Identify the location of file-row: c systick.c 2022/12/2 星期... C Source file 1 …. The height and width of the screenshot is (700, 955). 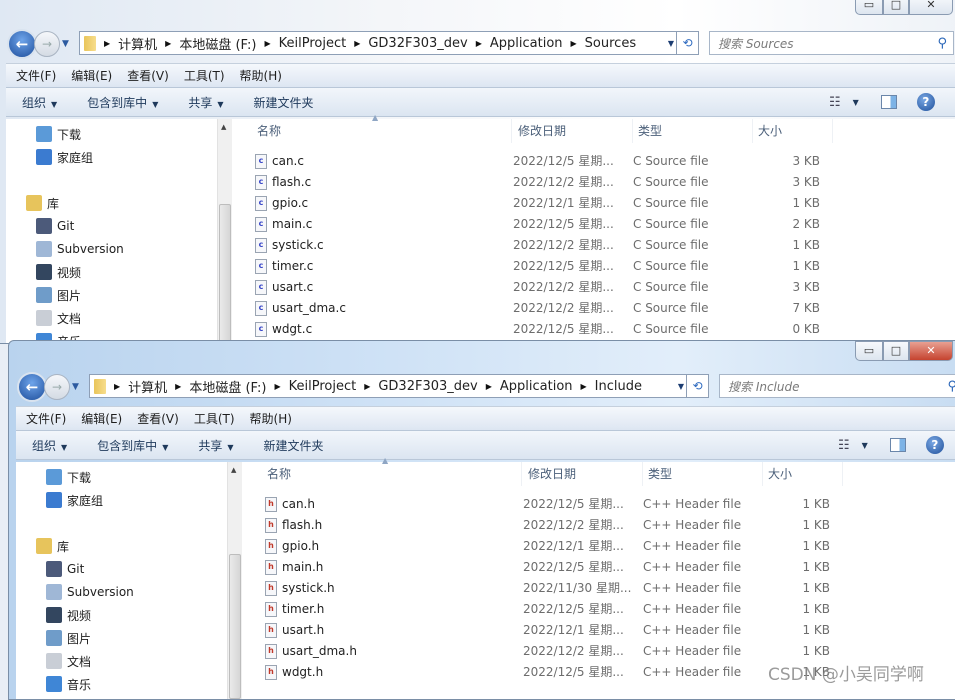
(542, 245).